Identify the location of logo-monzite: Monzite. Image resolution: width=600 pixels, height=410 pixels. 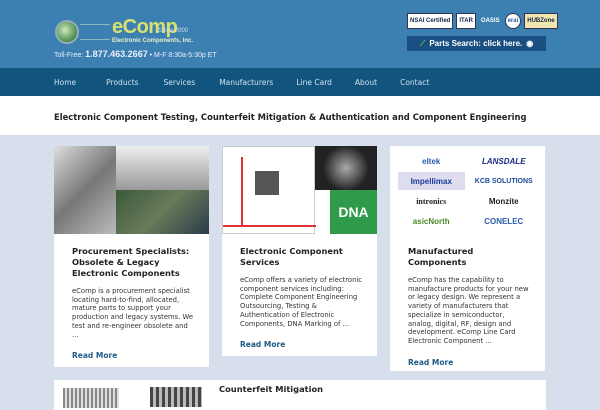
(503, 201).